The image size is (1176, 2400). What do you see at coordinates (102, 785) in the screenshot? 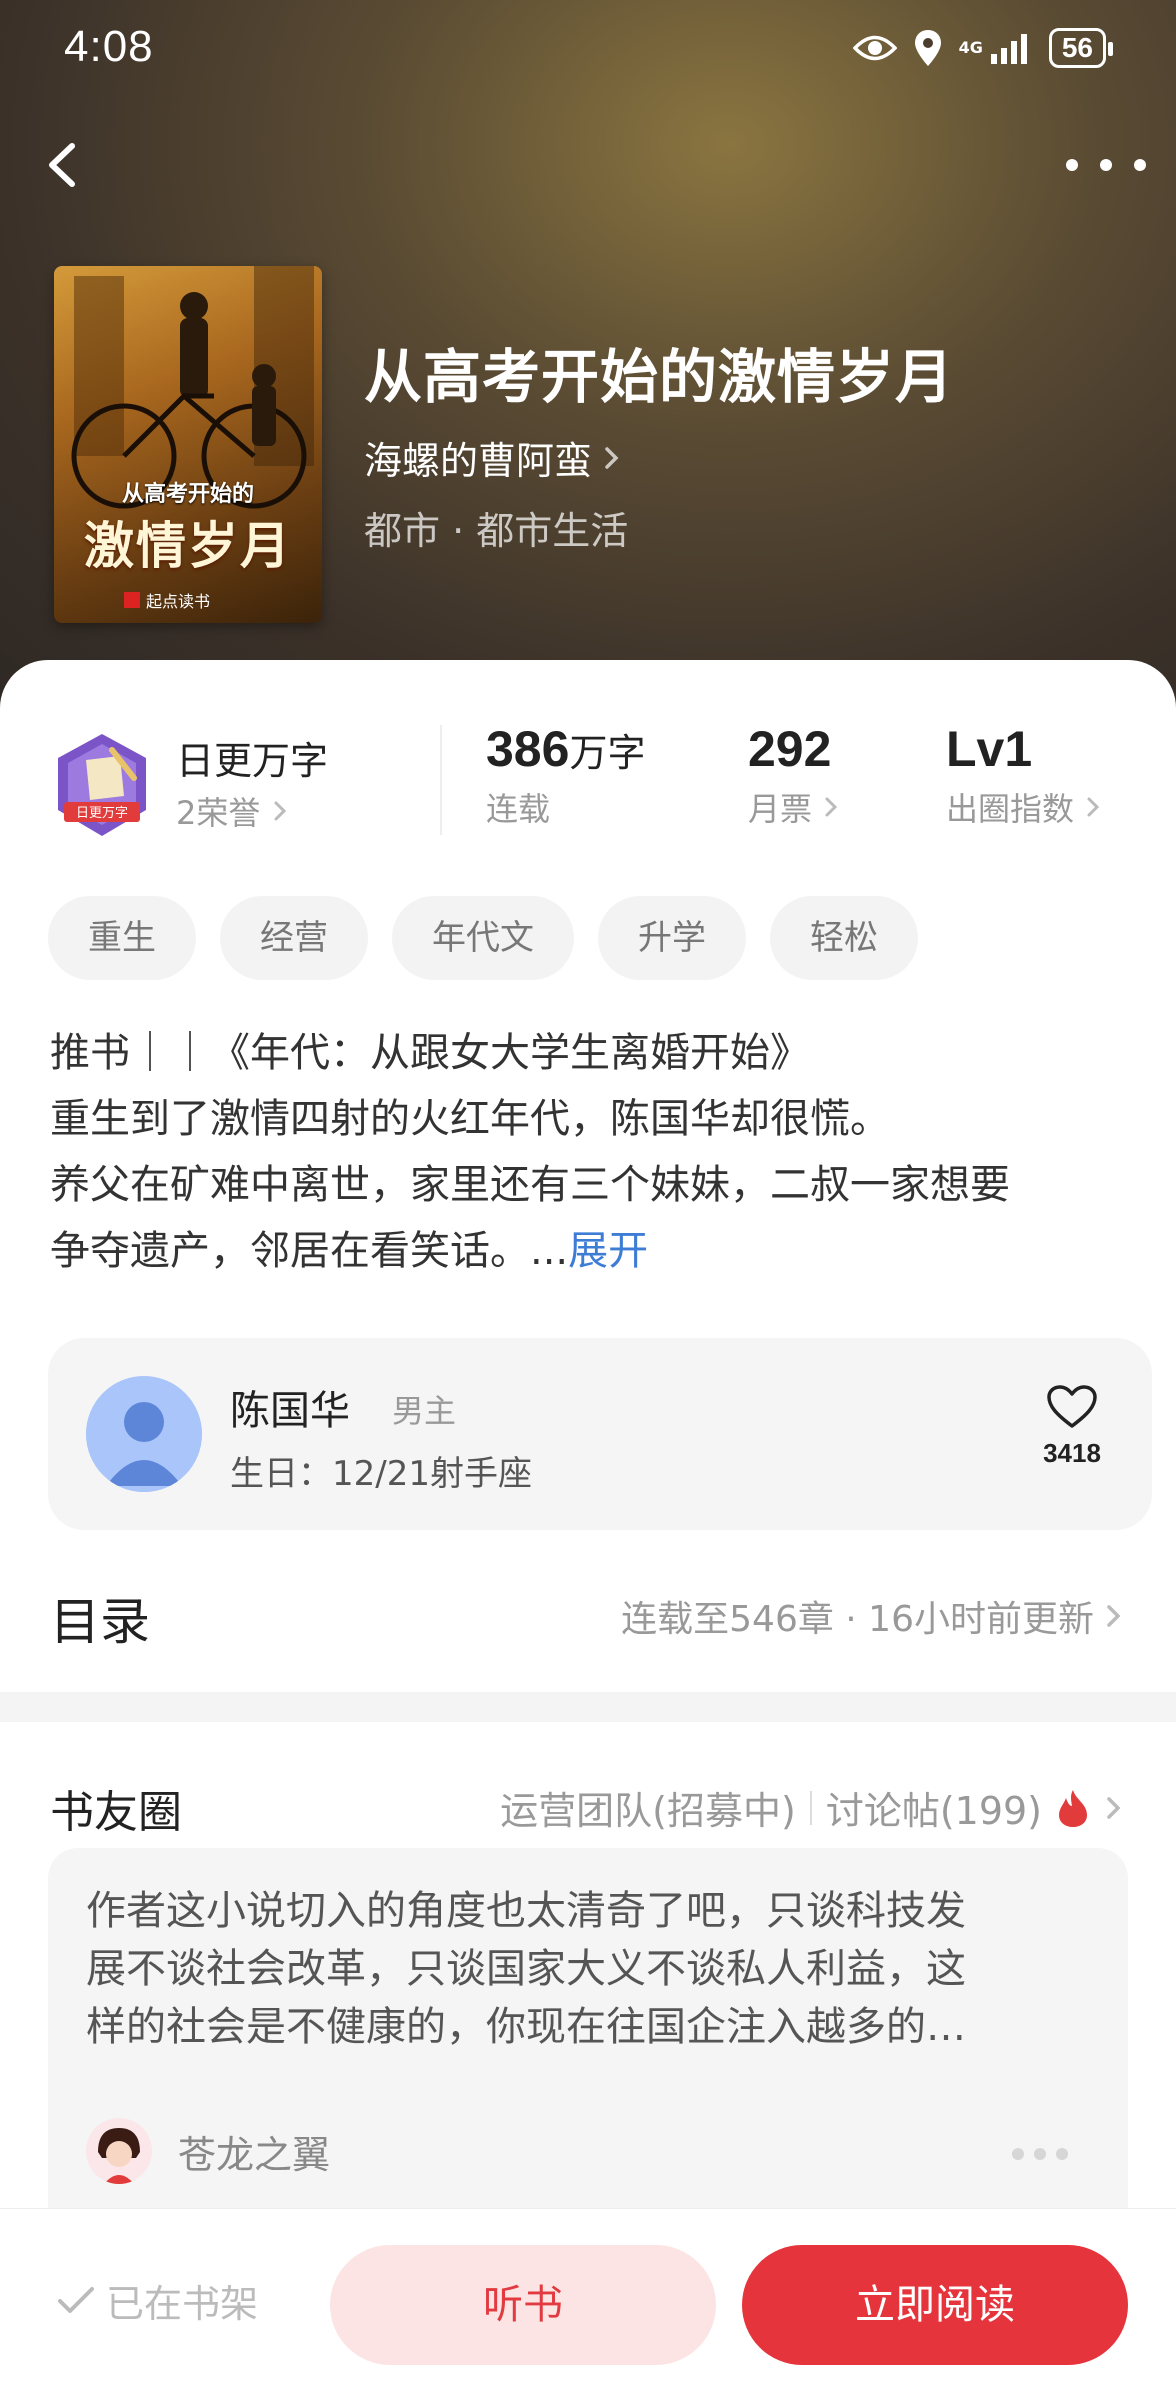
I see `honor-badge-icon: 日更万字` at bounding box center [102, 785].